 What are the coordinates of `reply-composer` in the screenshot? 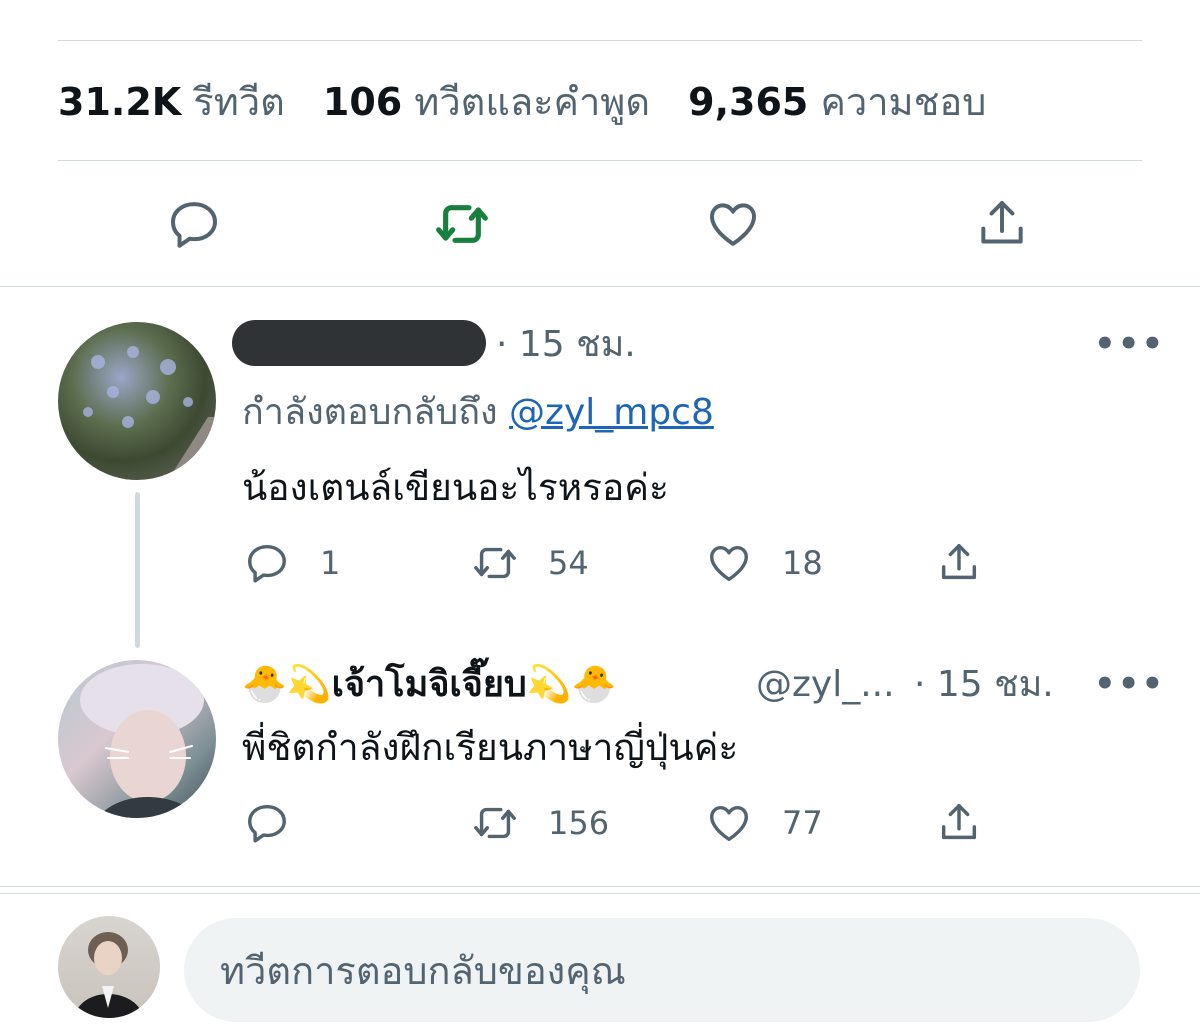 It's located at (662, 971).